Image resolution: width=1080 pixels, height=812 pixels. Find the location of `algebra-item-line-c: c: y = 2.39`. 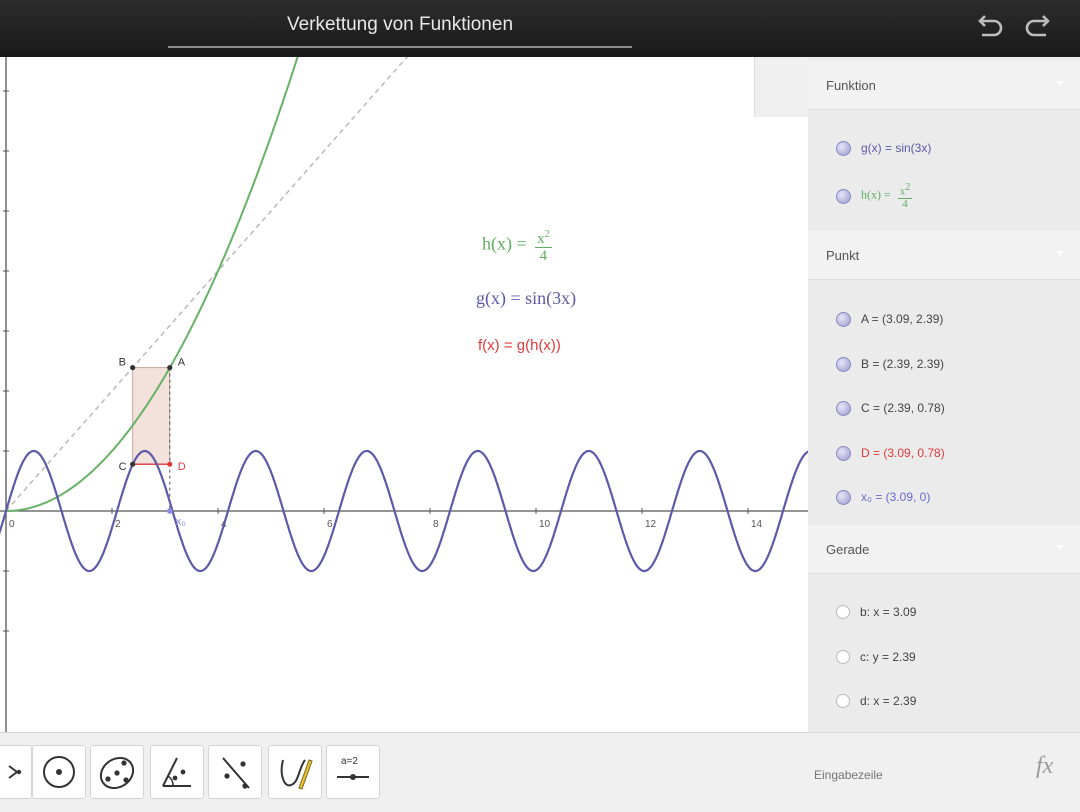

algebra-item-line-c: c: y = 2.39 is located at coordinates (876, 657).